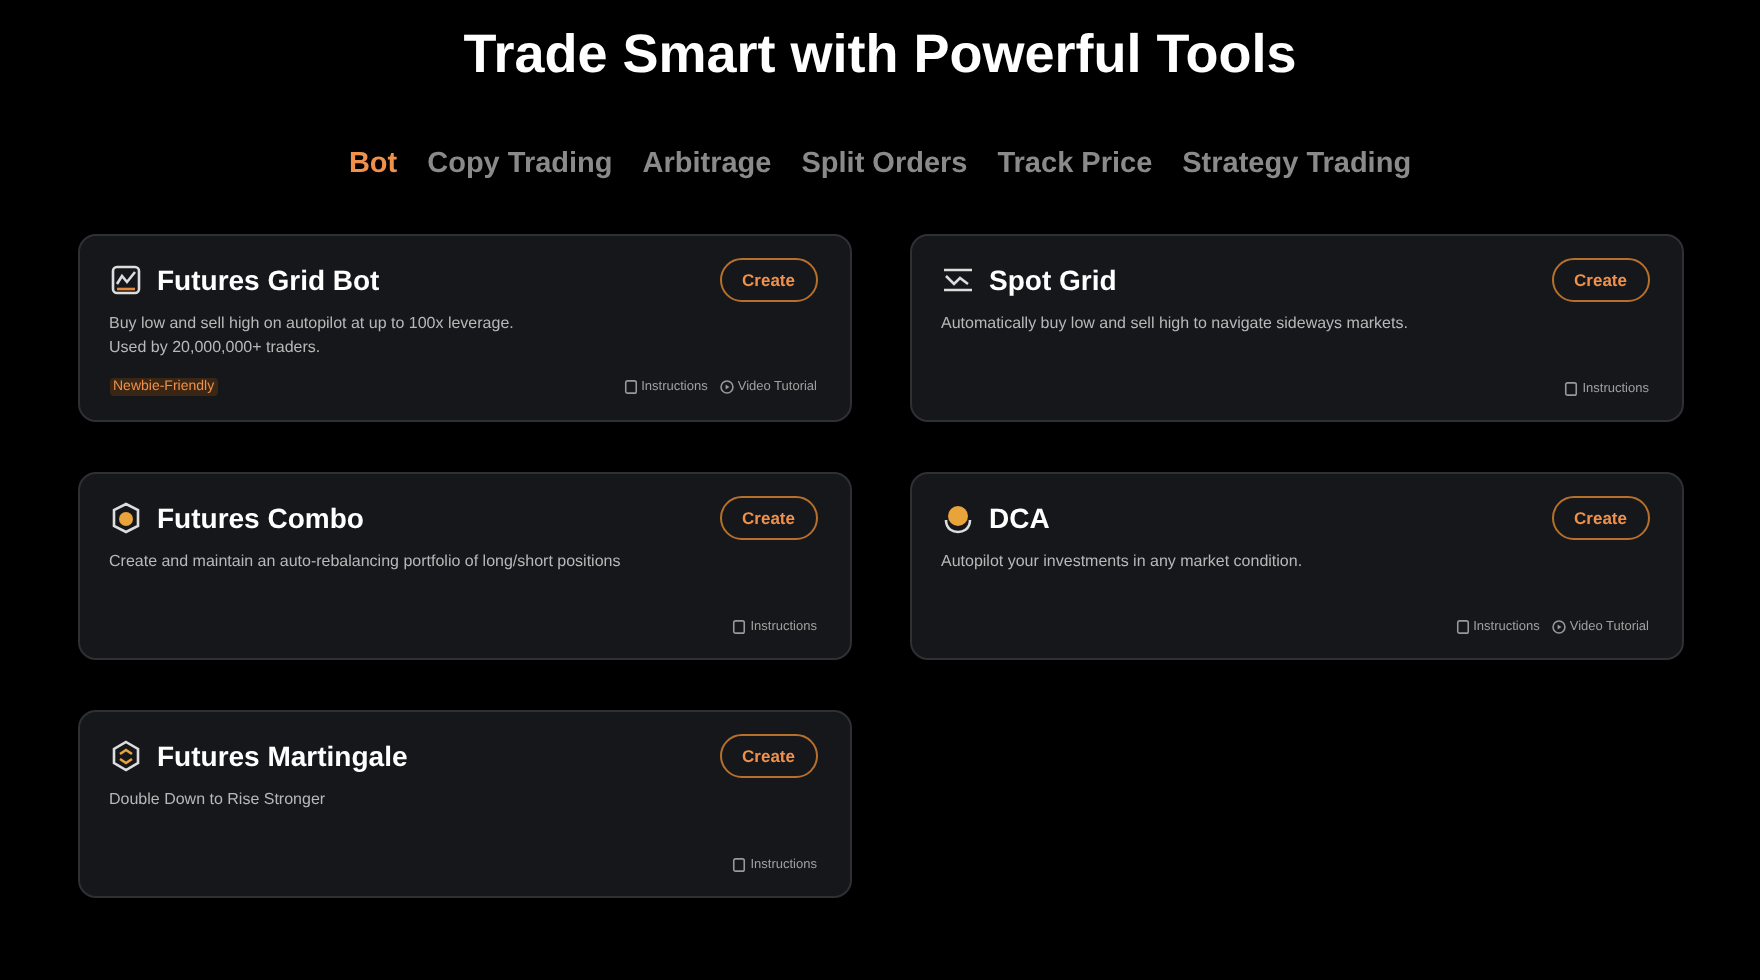 The height and width of the screenshot is (980, 1760). What do you see at coordinates (125, 280) in the screenshot?
I see `chart-icon` at bounding box center [125, 280].